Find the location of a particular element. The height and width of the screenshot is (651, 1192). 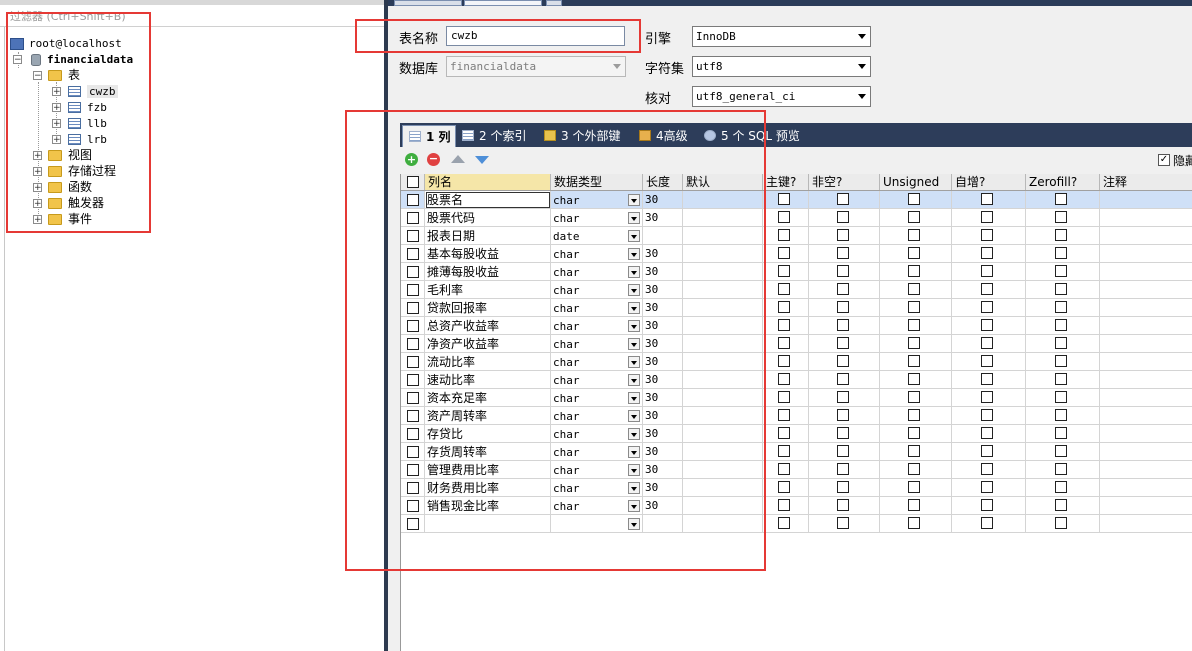

tree-item-table-llb: llb is located at coordinates (87, 123).